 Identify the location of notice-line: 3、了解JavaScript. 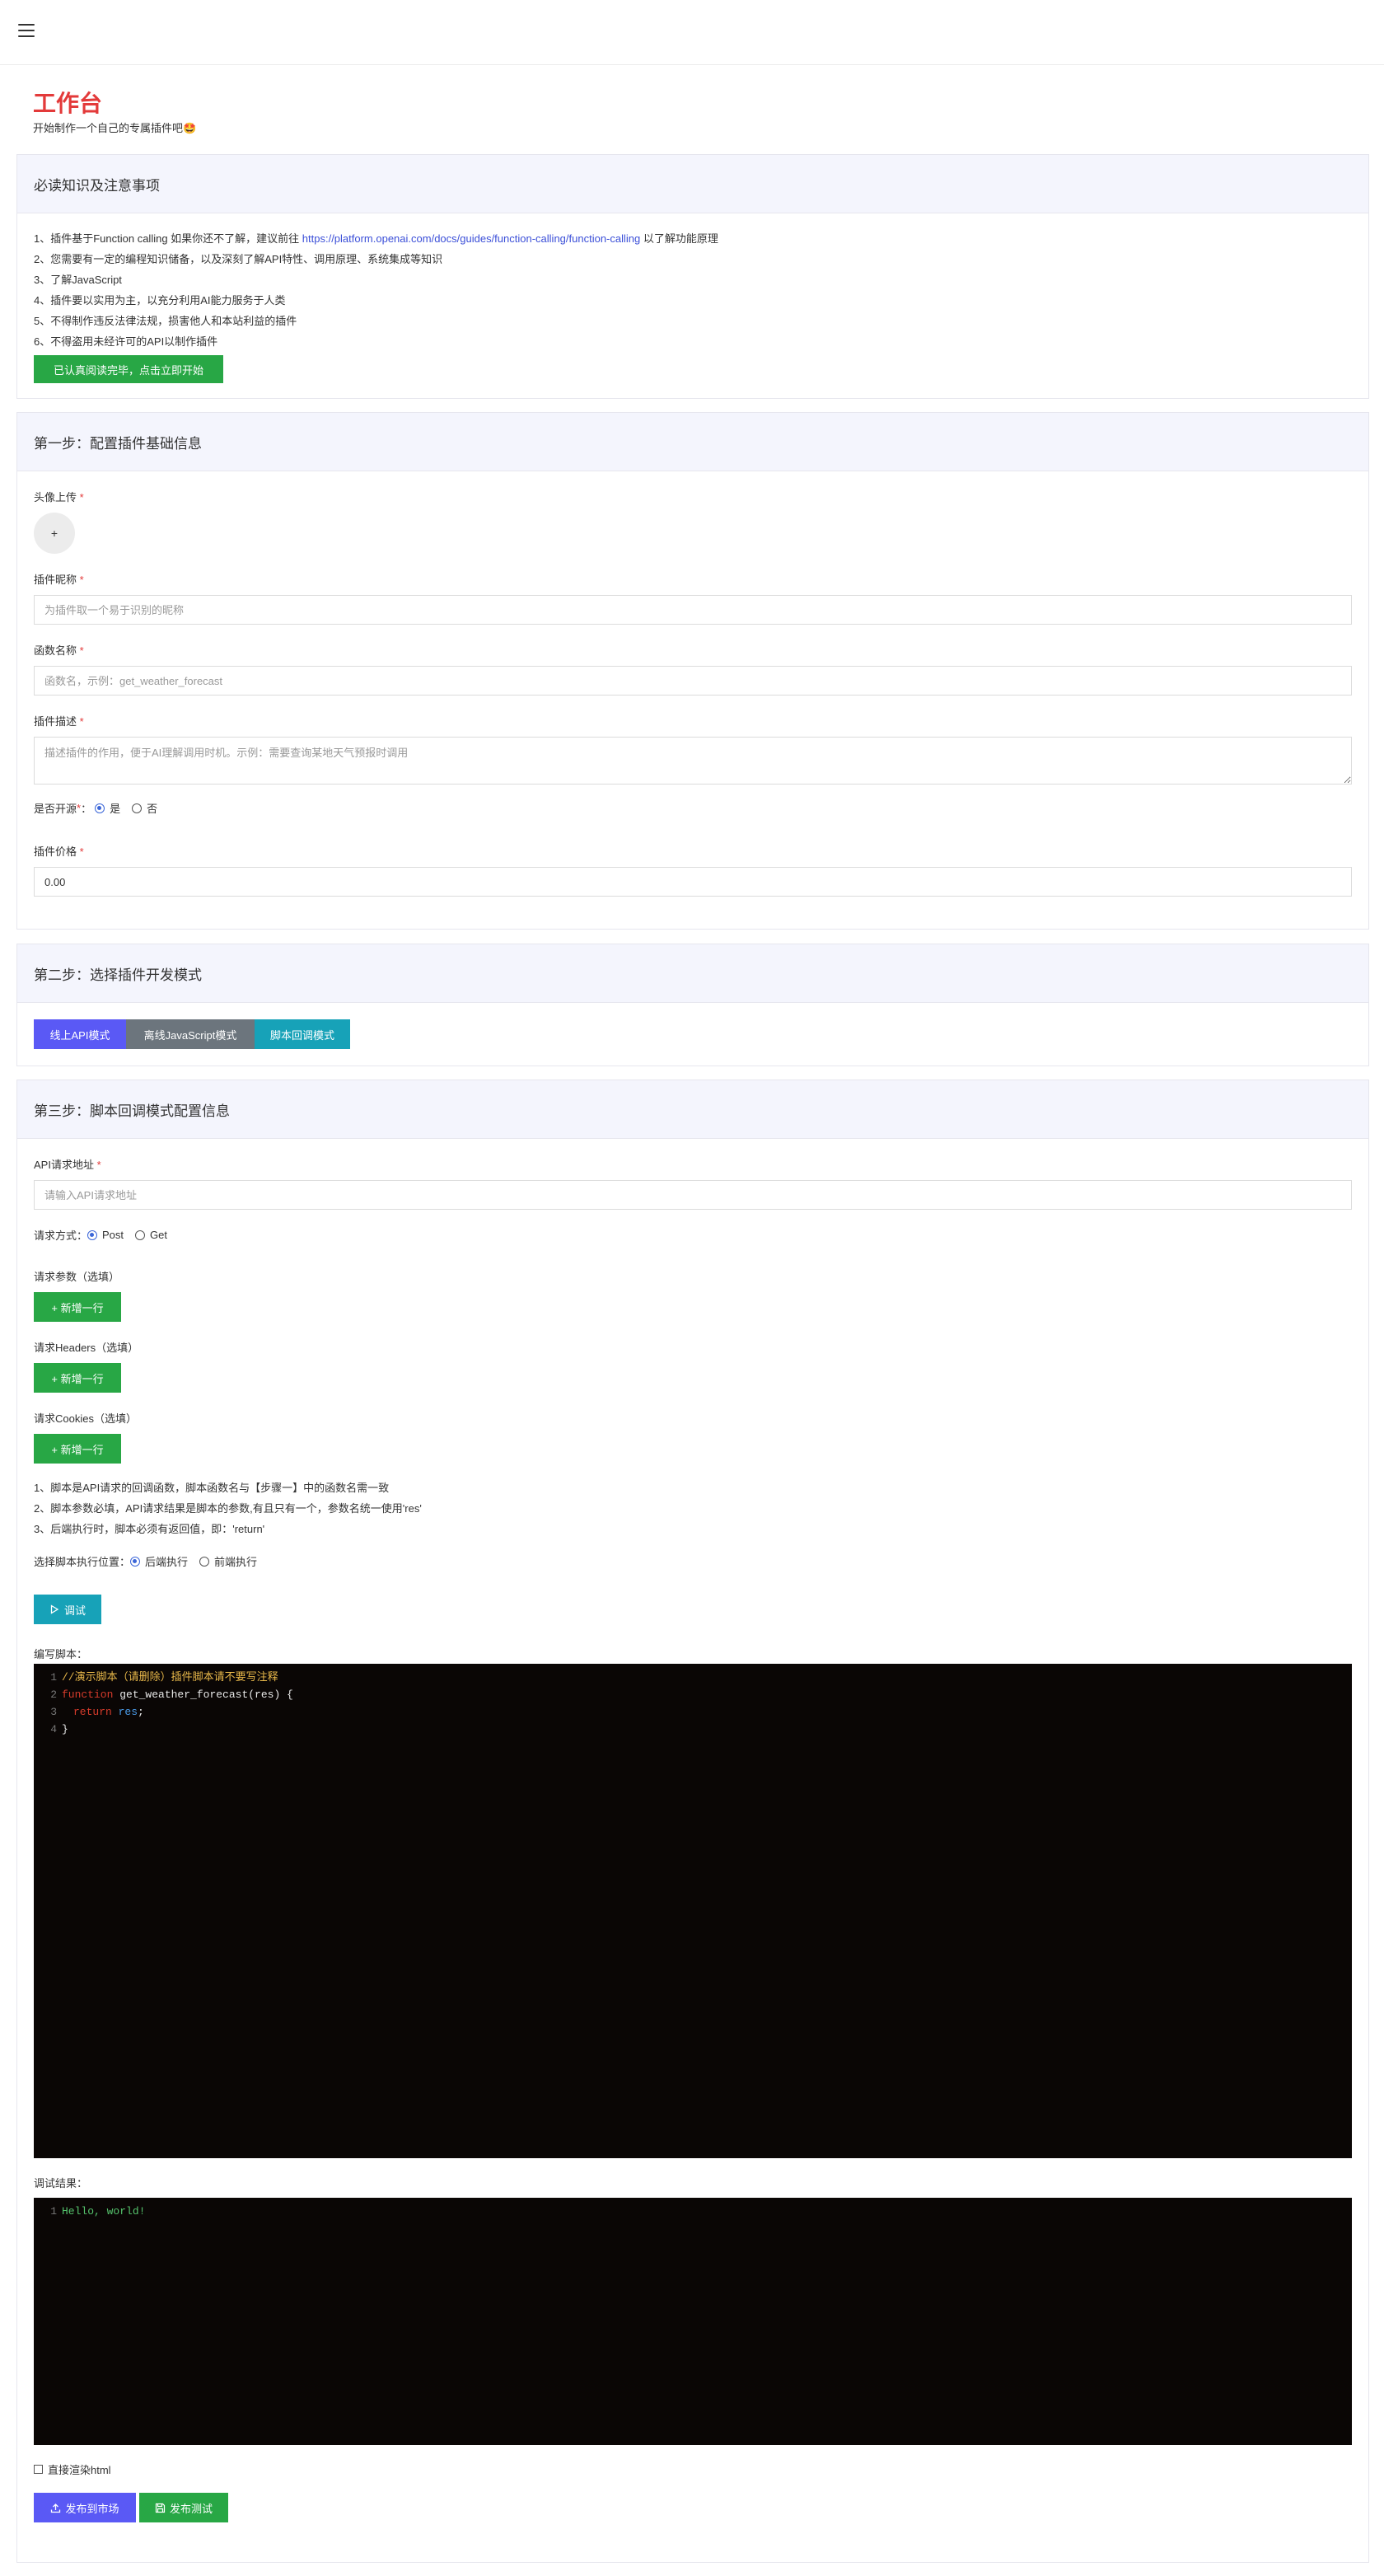
(78, 280).